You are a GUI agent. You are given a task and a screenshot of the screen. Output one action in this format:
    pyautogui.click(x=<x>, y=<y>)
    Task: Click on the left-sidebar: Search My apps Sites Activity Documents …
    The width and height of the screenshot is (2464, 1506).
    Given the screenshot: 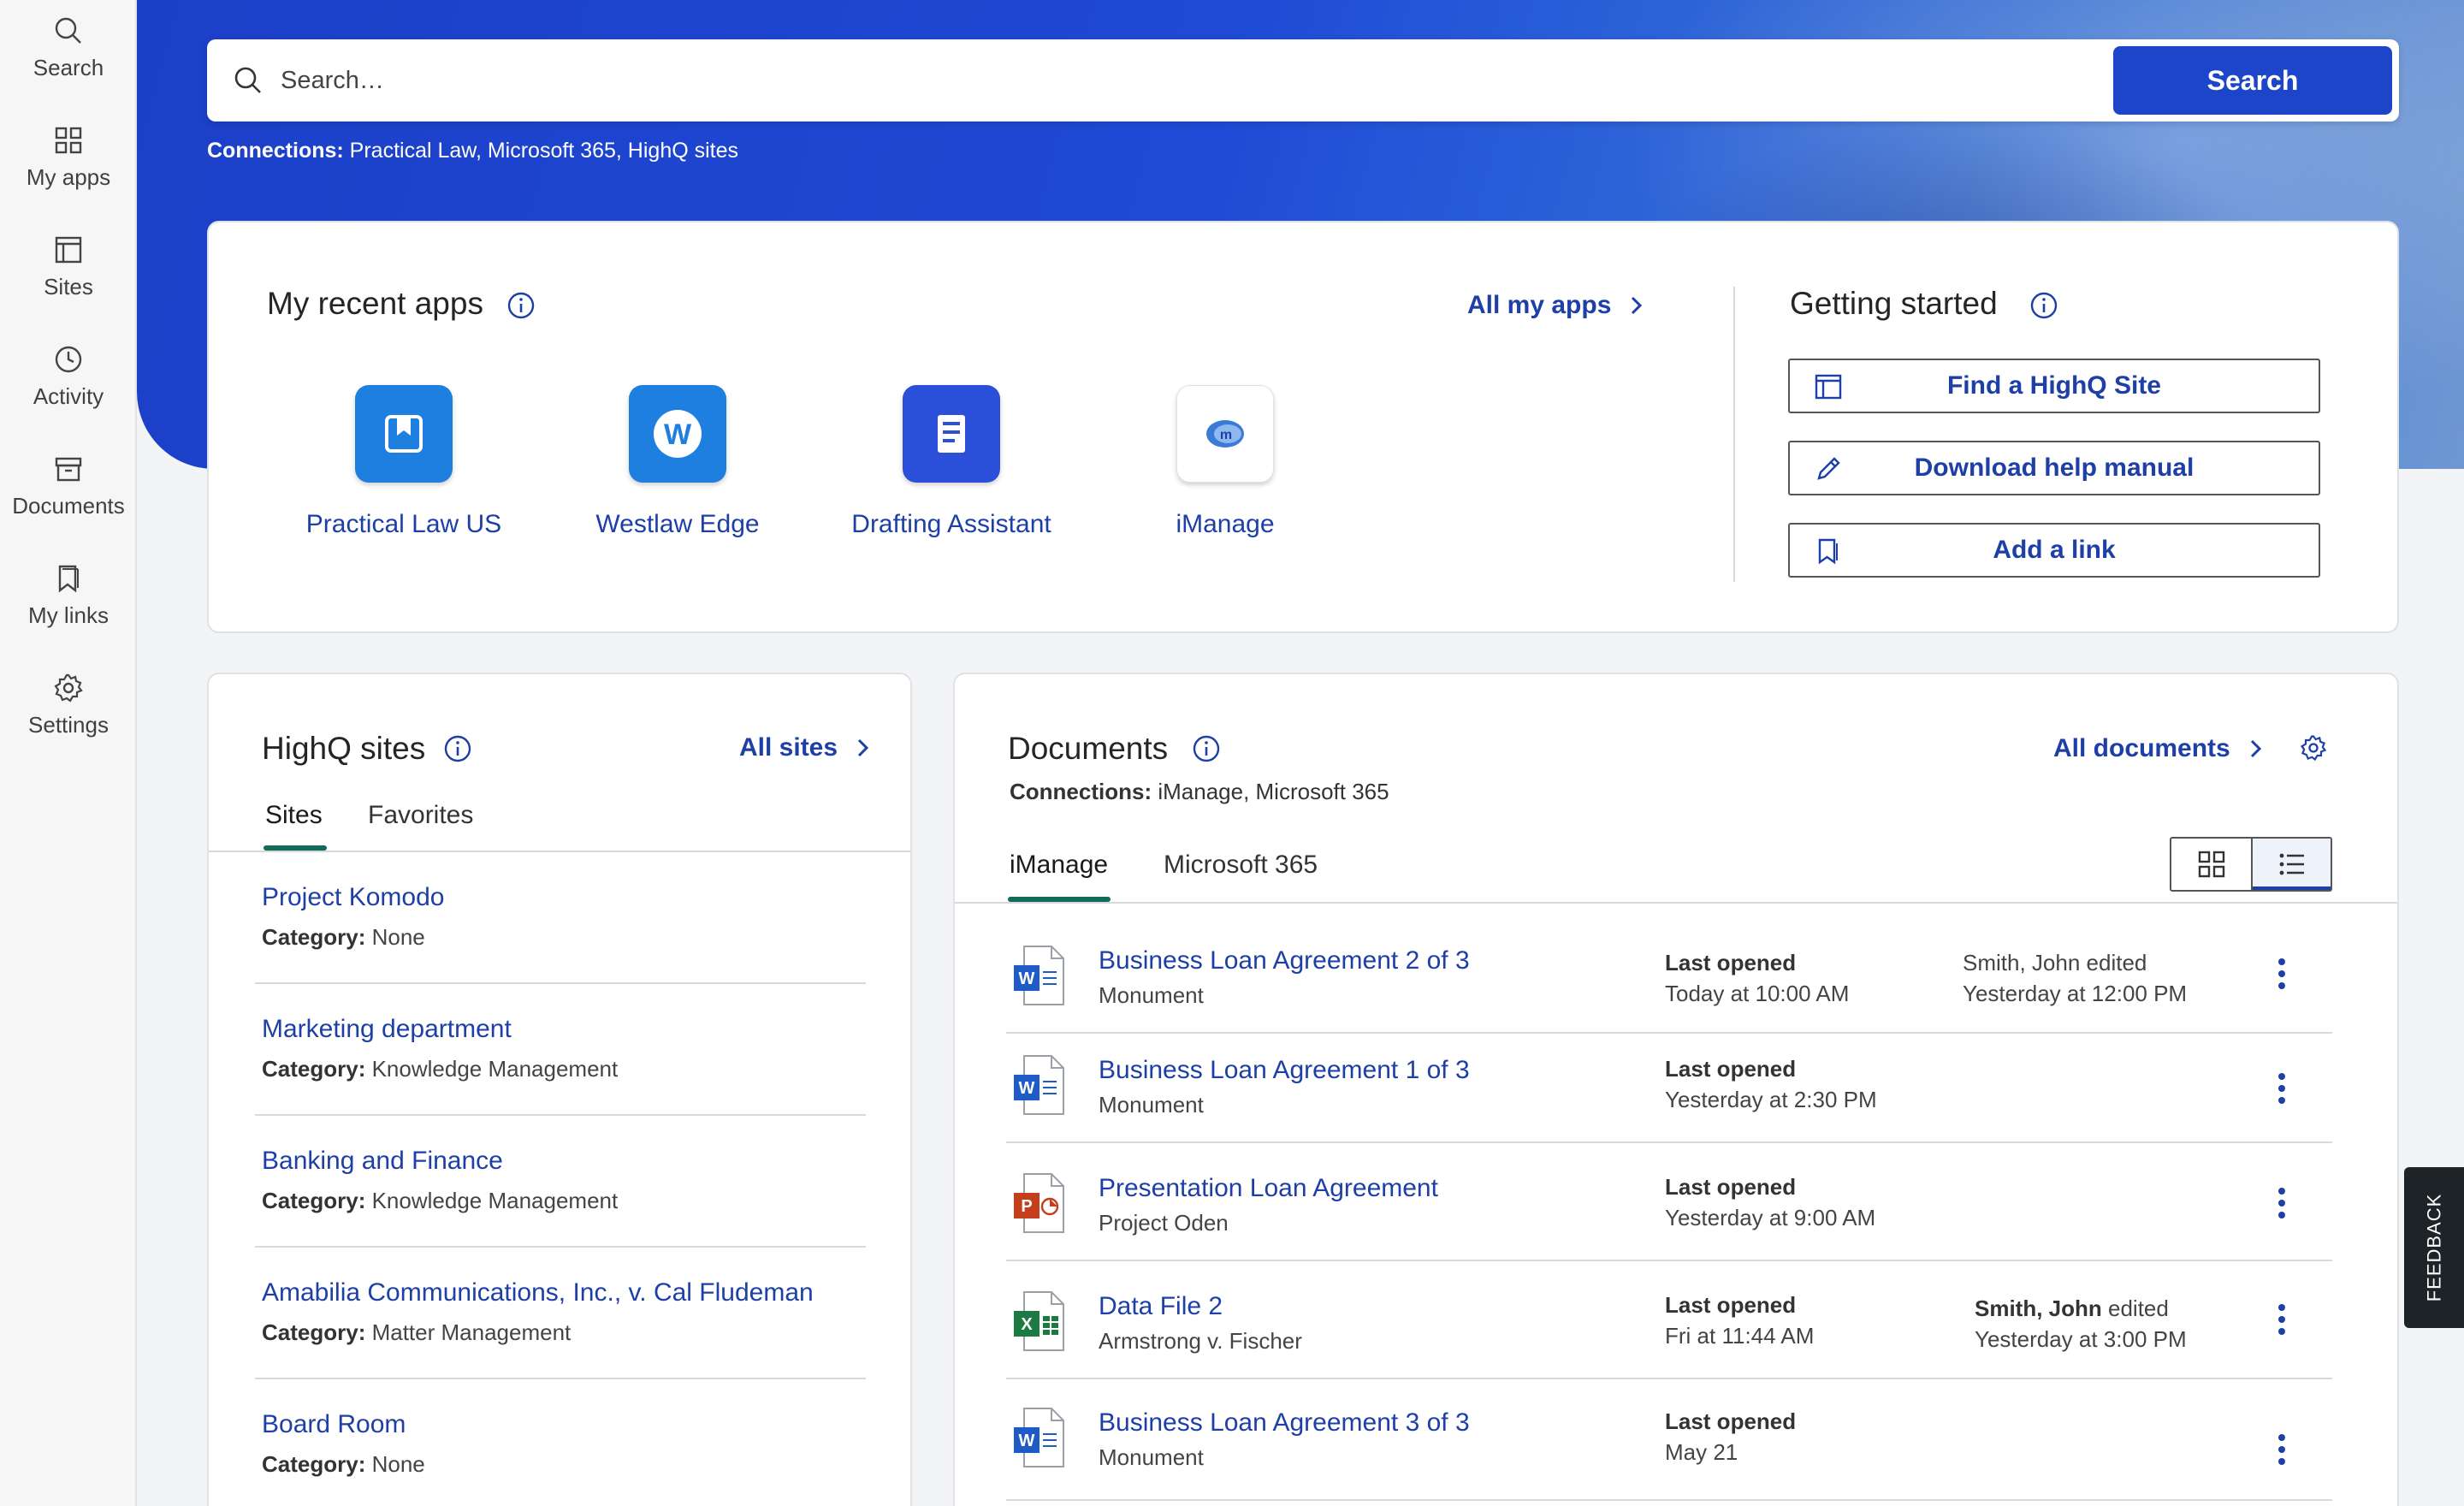 What is the action you would take?
    pyautogui.click(x=68, y=753)
    